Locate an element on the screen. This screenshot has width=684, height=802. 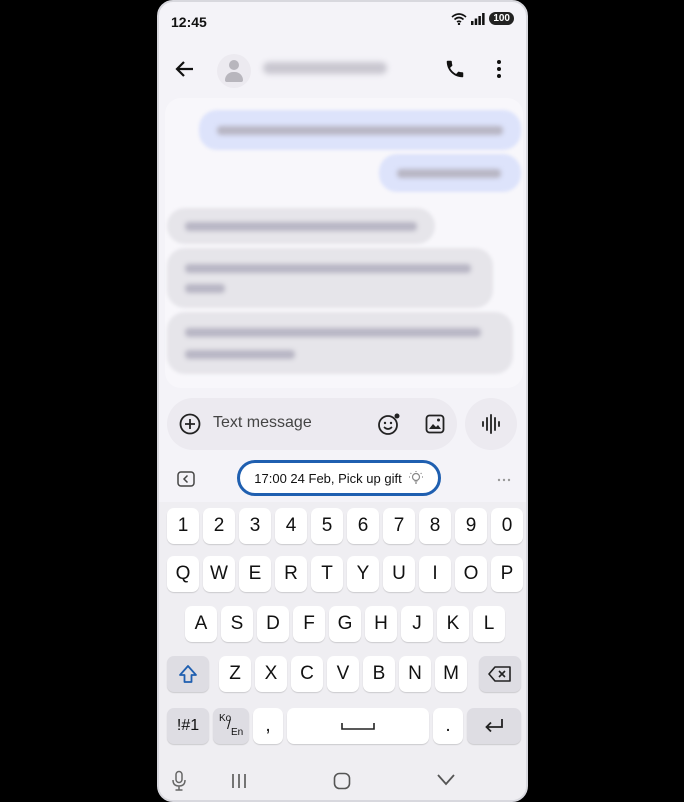
key-label: 9 is located at coordinates (471, 525).